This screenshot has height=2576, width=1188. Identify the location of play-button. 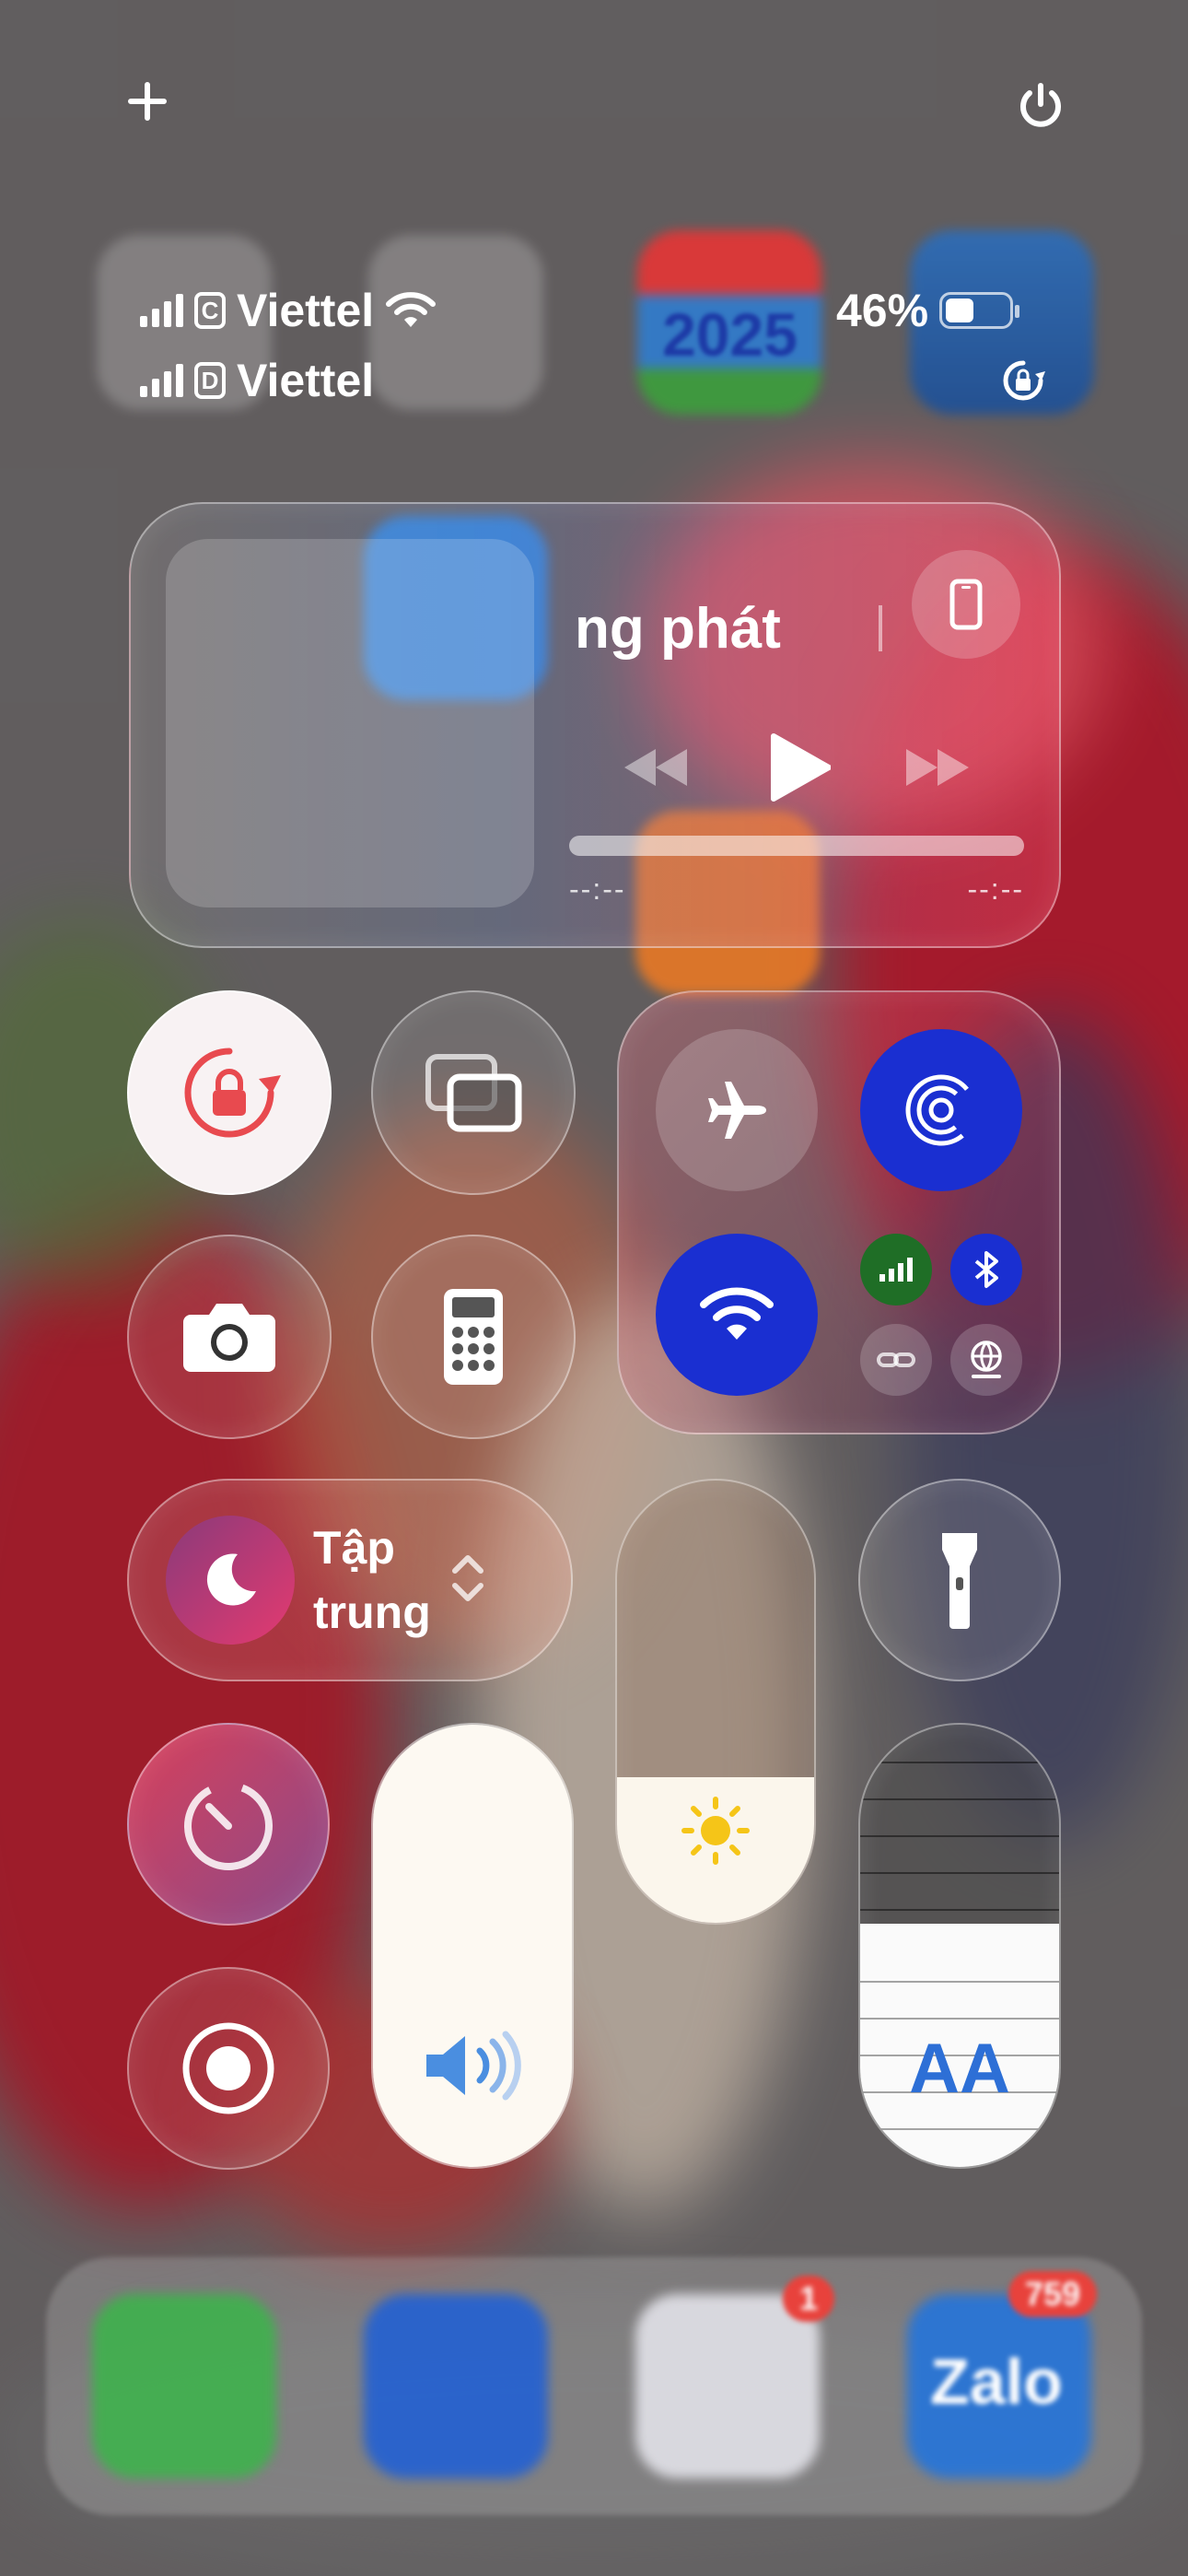
(799, 769).